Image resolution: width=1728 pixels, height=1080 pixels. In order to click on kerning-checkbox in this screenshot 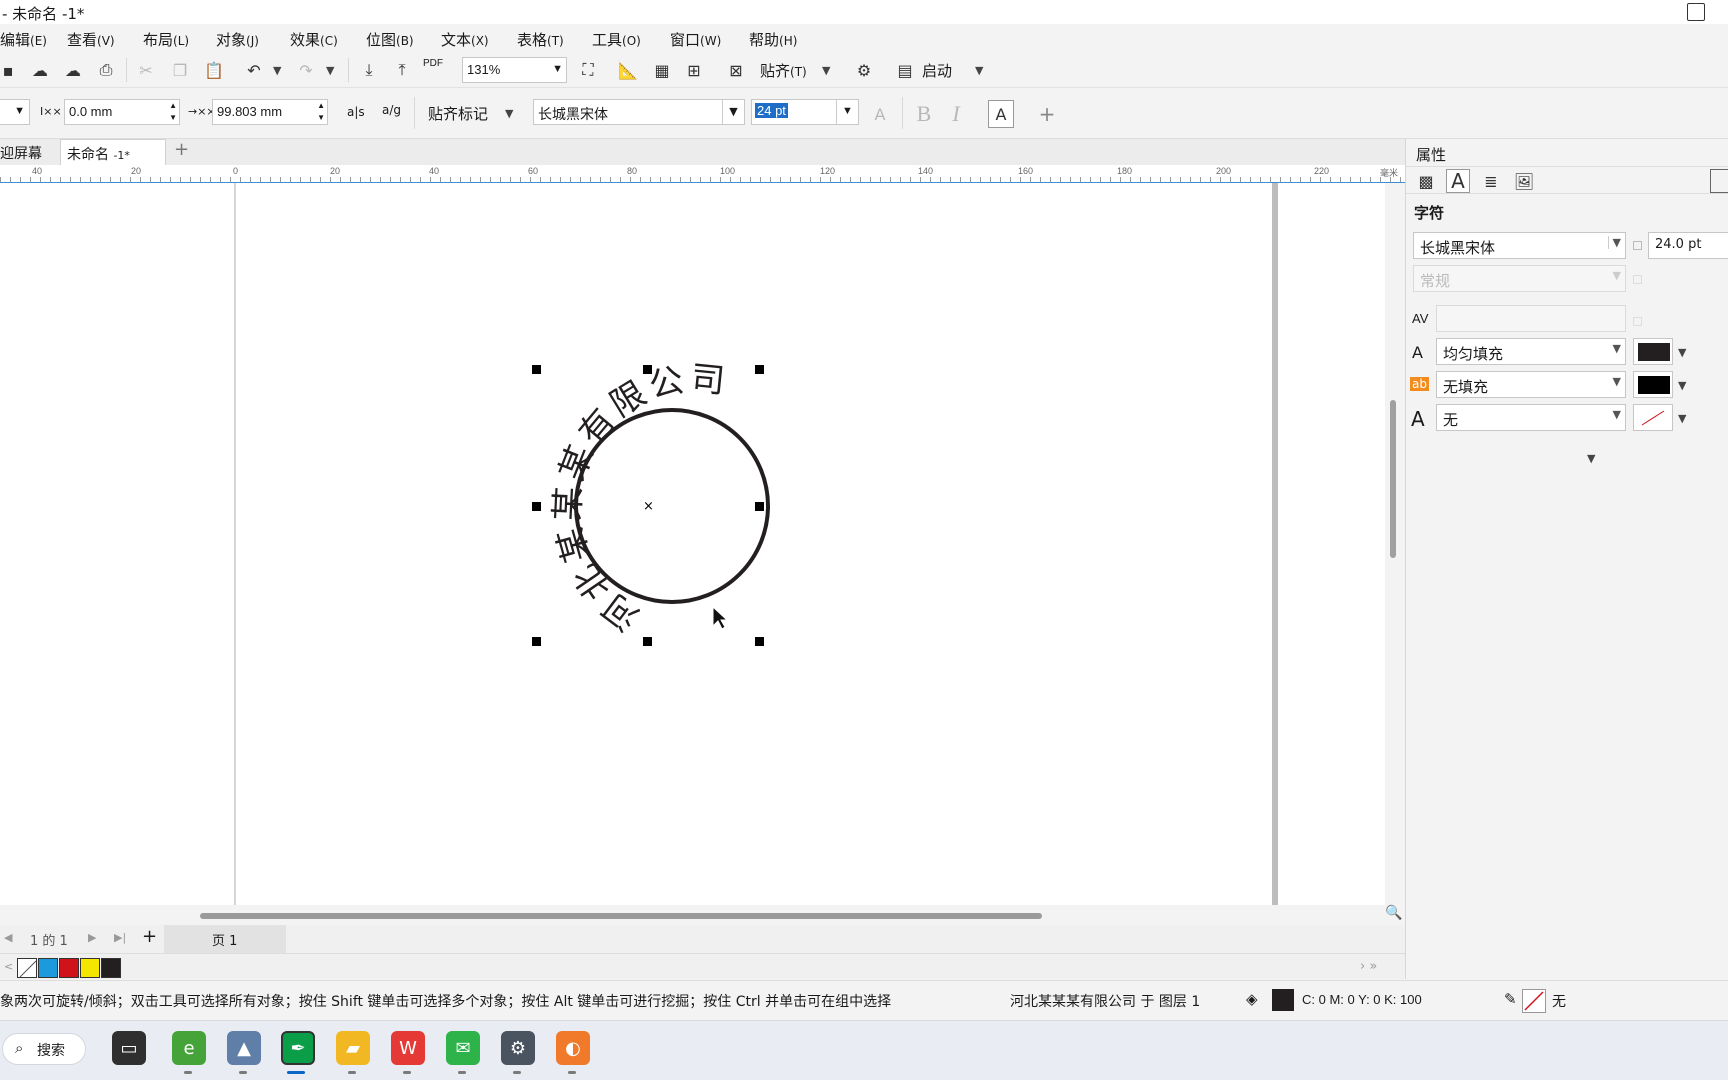, I will do `click(1637, 321)`.